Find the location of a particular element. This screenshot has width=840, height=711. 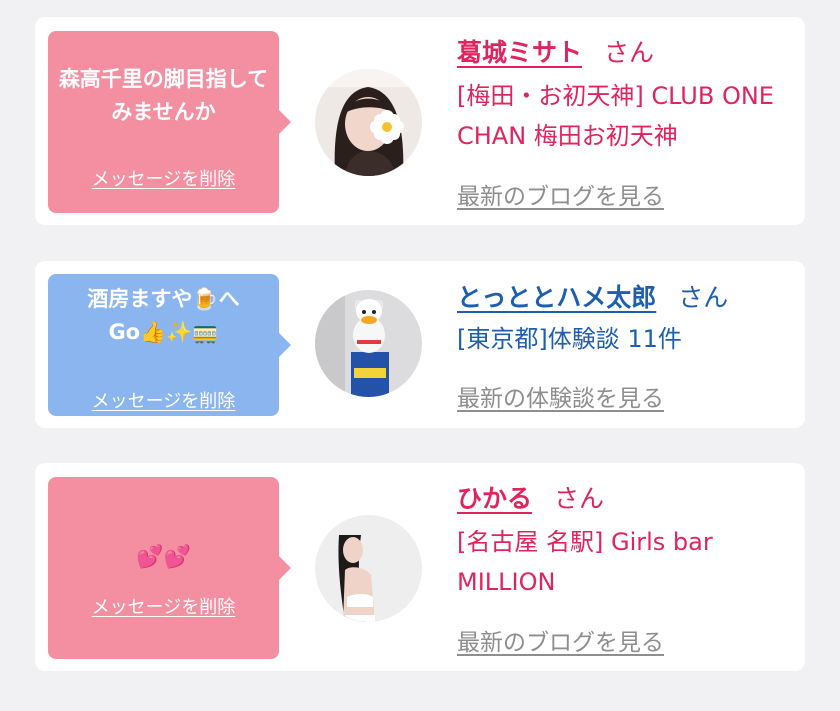

message-emoji: 💕💕 is located at coordinates (163, 557).